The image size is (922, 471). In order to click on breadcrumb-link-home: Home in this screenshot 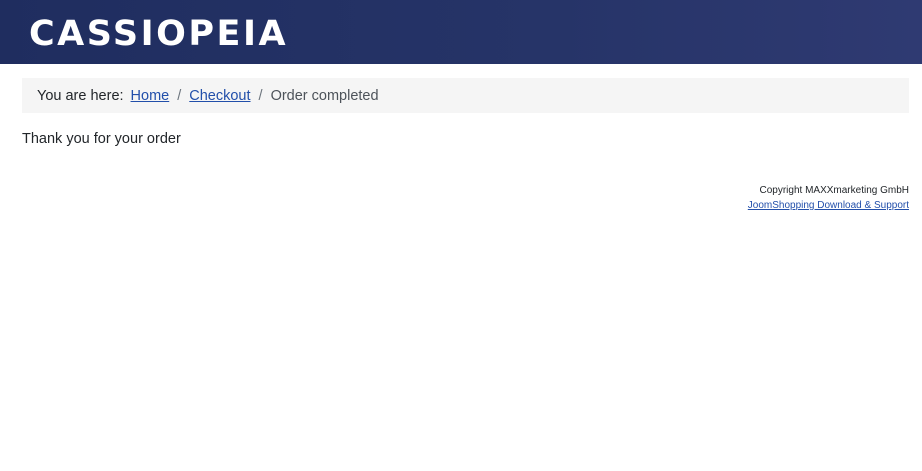, I will do `click(150, 96)`.